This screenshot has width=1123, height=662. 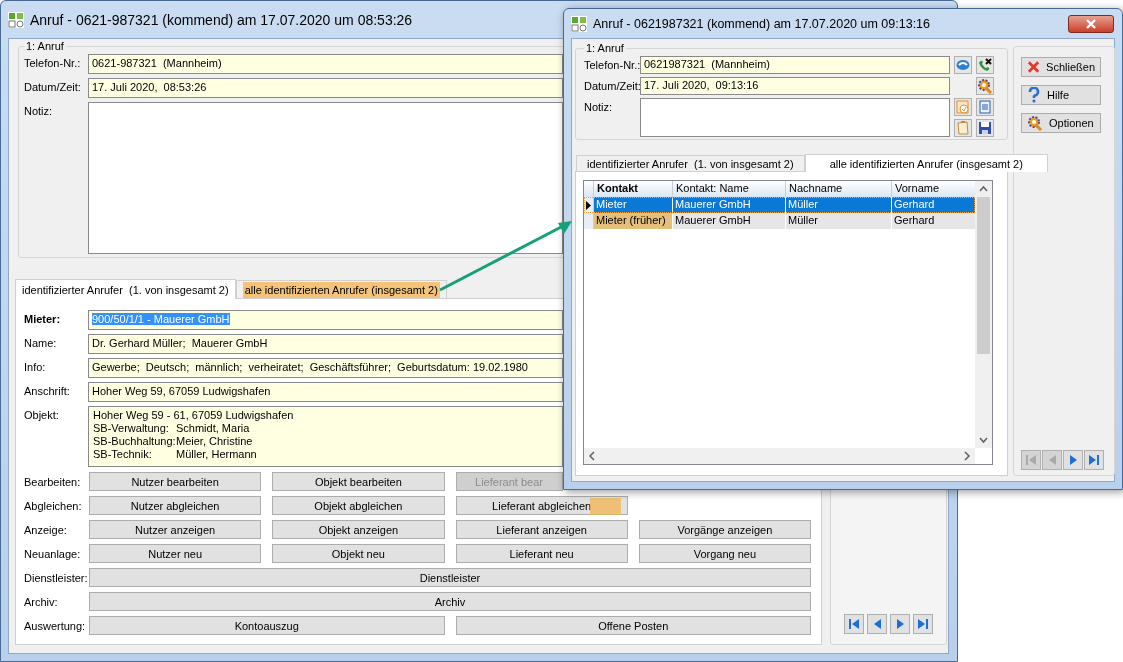 I want to click on row-label: Auswertung:, so click(x=55, y=625).